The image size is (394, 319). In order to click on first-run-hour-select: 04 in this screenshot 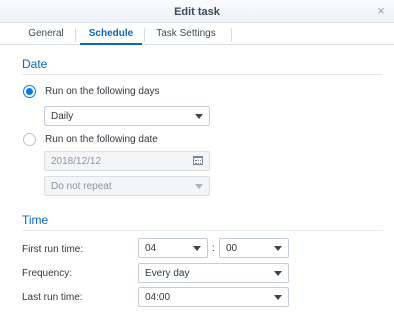, I will do `click(173, 248)`.